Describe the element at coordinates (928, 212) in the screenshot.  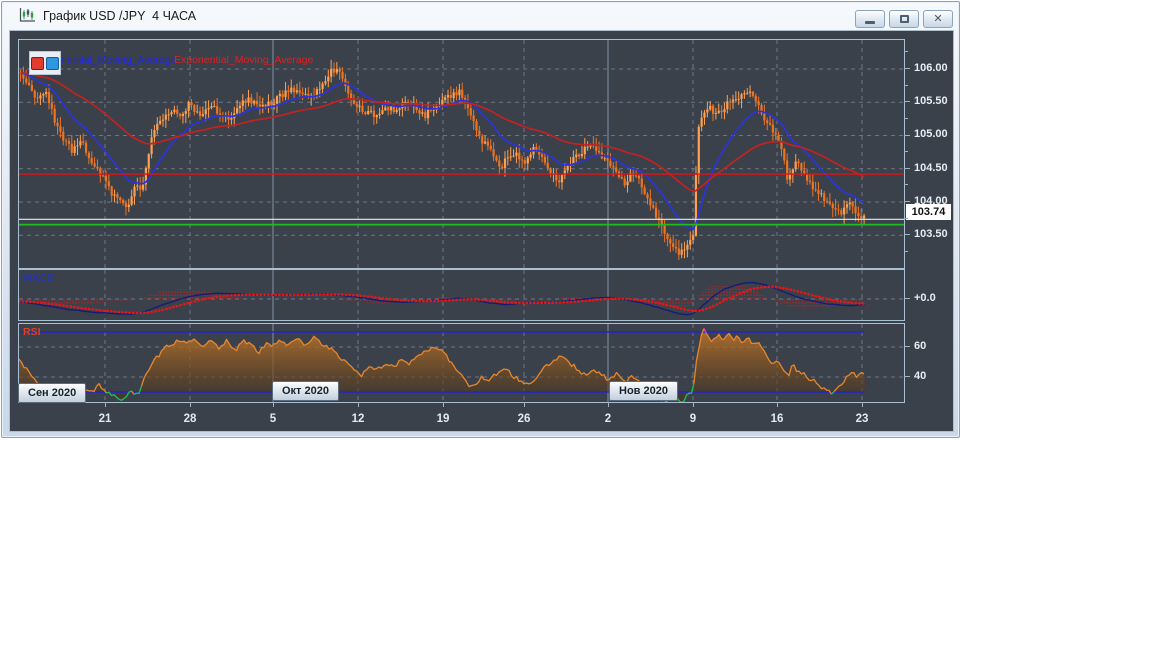
I see `current-price-tag: 103.74` at that location.